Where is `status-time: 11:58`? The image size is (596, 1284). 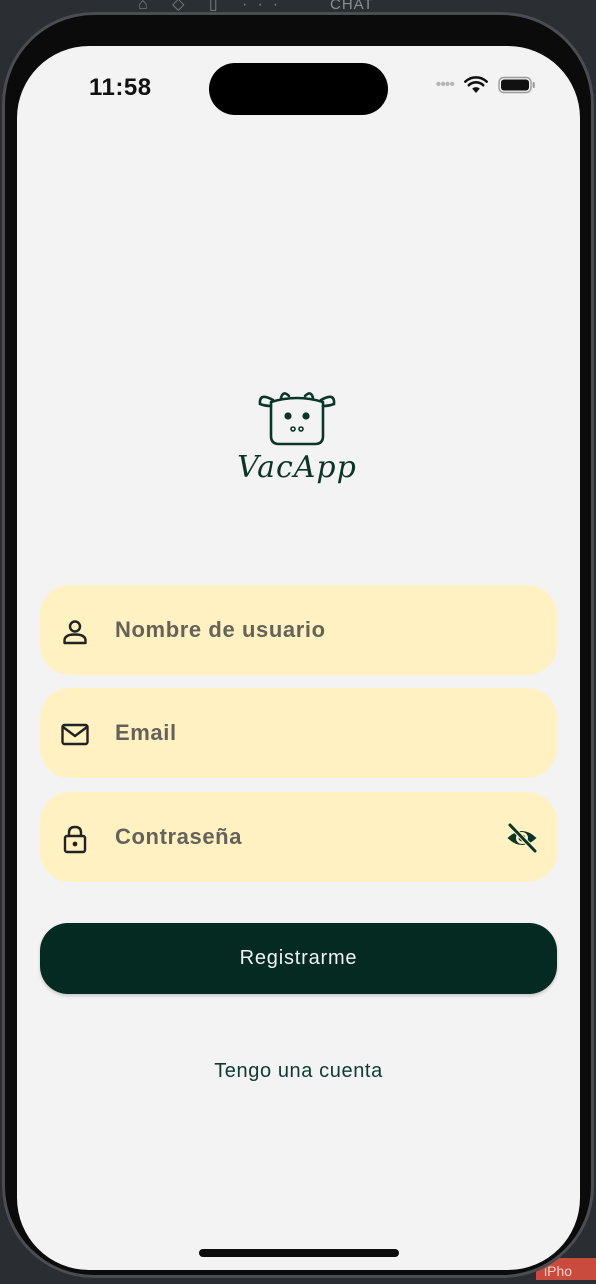
status-time: 11:58 is located at coordinates (120, 88).